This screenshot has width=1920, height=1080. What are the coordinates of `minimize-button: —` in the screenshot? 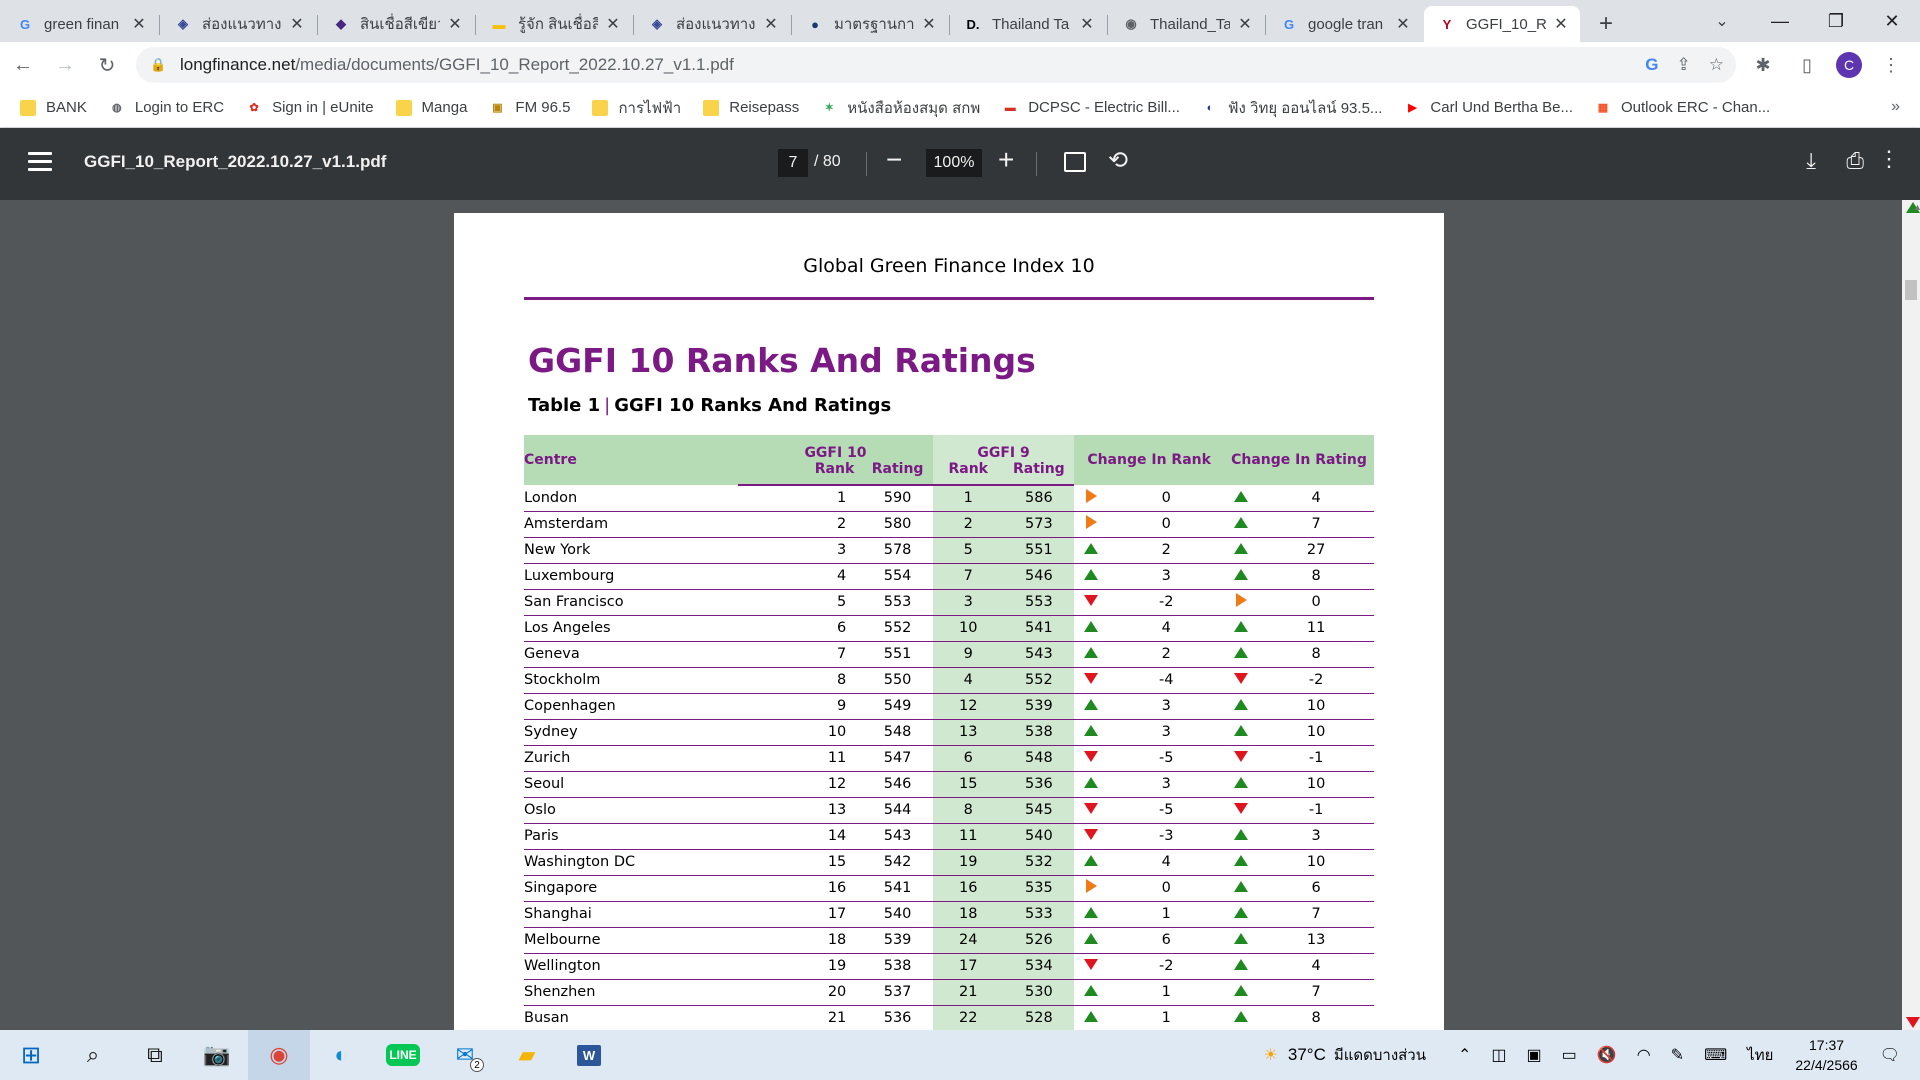 It's located at (1780, 21).